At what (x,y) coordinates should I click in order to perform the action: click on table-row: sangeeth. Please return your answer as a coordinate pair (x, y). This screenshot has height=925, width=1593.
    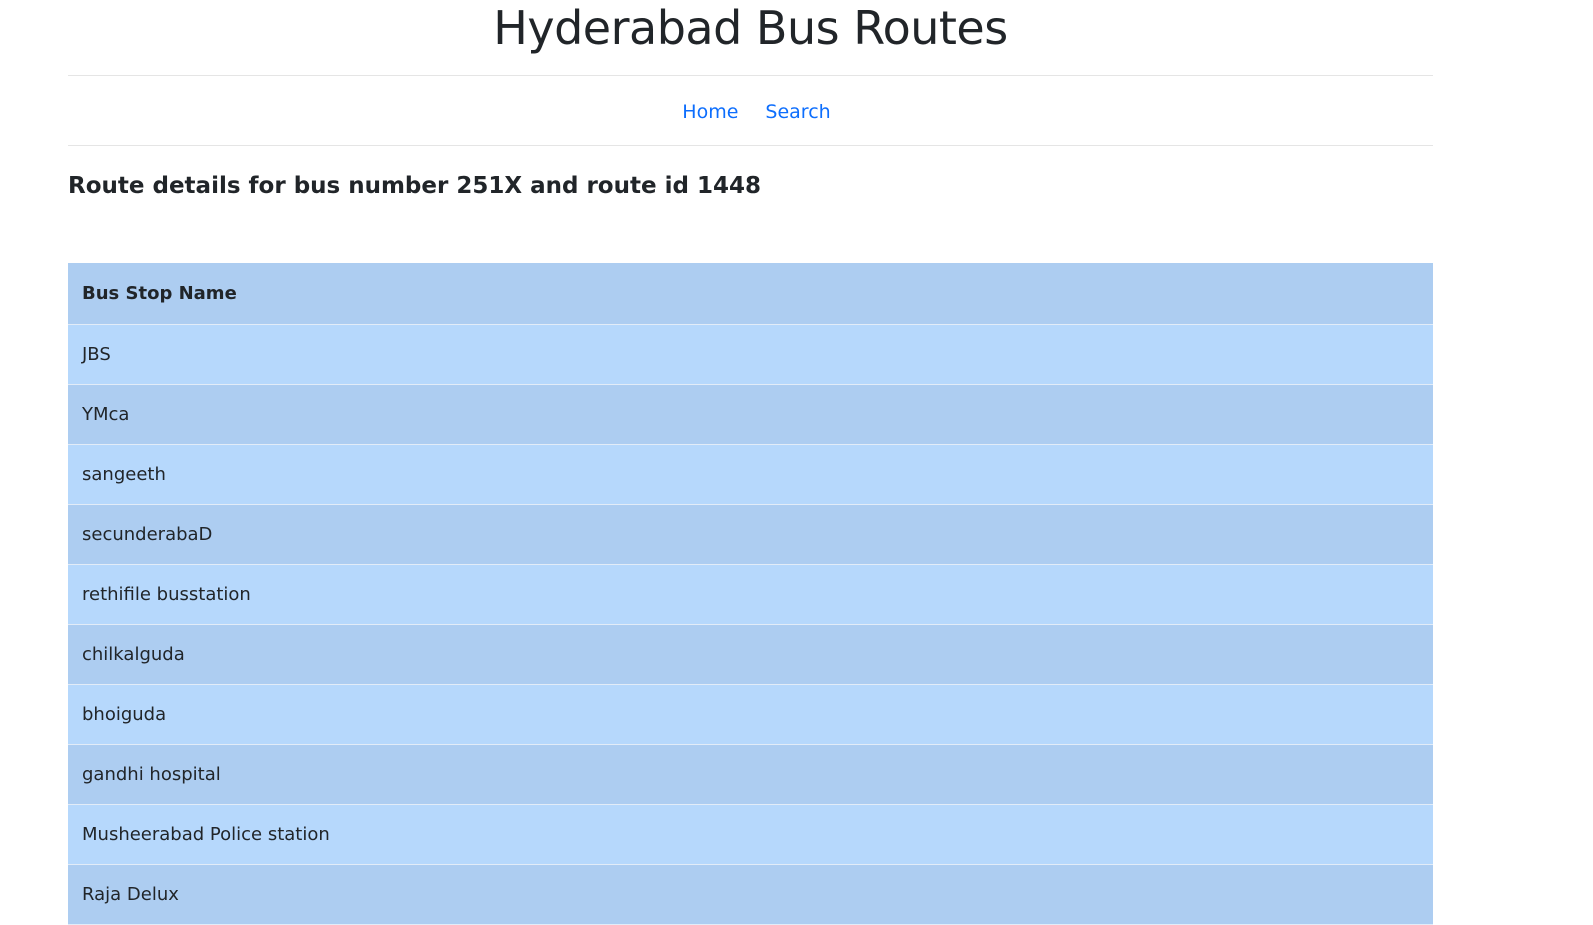
    Looking at the image, I should click on (750, 474).